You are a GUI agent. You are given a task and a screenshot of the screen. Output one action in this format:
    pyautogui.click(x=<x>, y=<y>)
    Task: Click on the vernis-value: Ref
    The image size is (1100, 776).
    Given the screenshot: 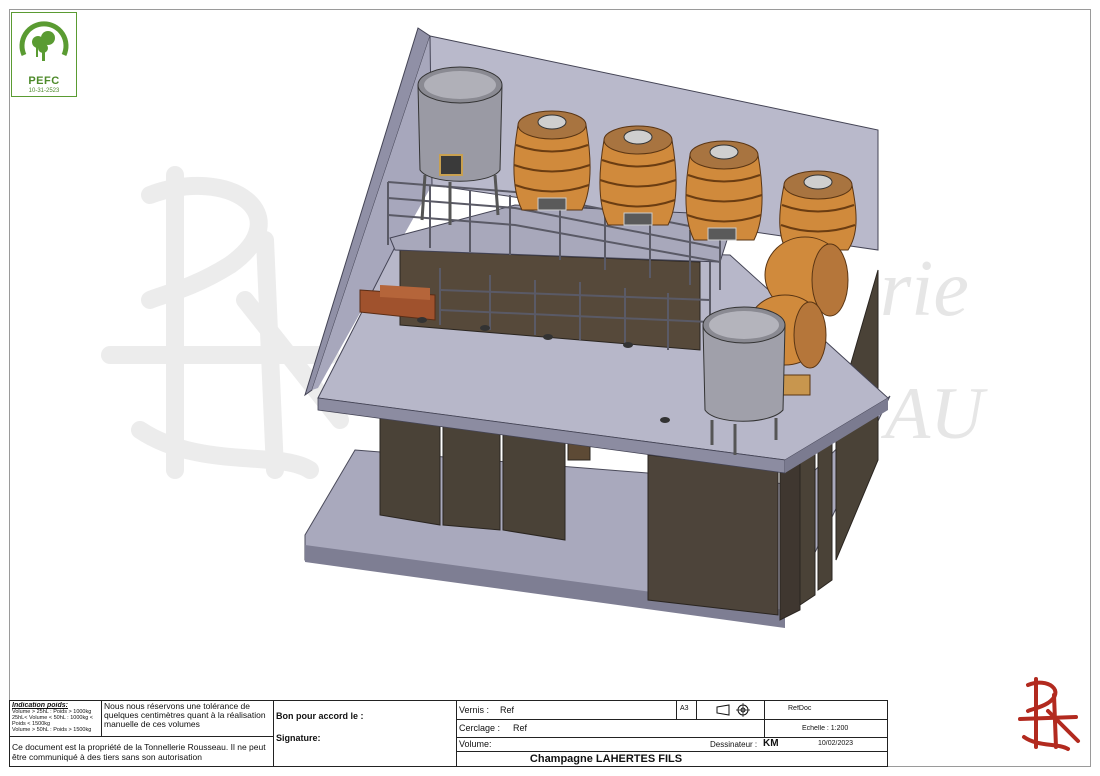 What is the action you would take?
    pyautogui.click(x=507, y=710)
    